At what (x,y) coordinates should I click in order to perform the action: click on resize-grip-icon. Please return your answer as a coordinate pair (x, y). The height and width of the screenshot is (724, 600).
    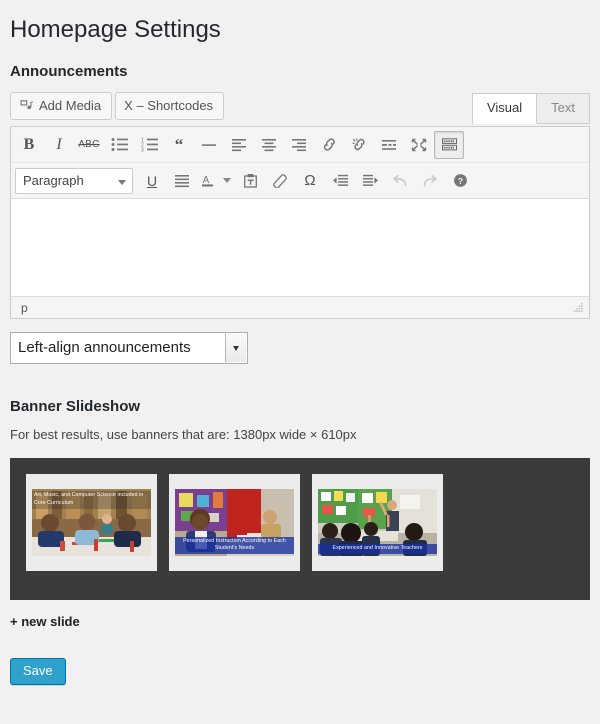
    Looking at the image, I should click on (578, 308).